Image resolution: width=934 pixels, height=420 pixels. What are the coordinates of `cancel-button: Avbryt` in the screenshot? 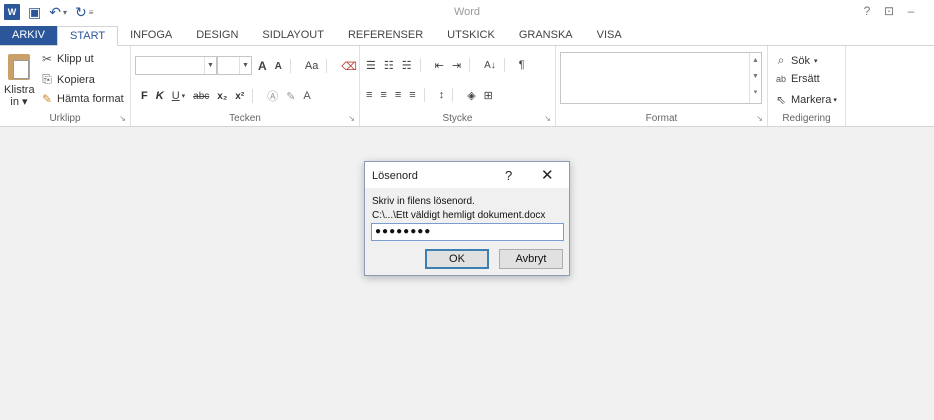 It's located at (531, 259).